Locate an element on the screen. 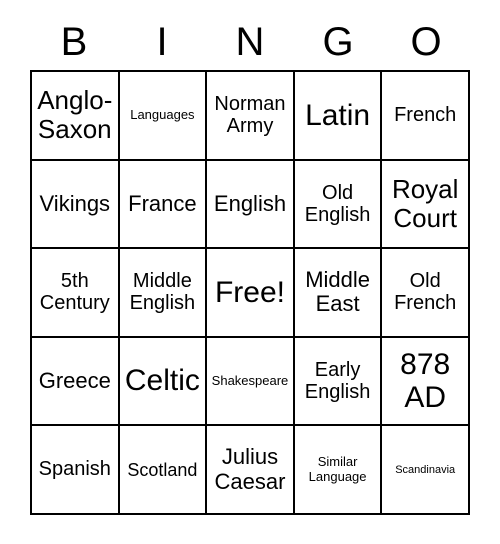  bingo-cell-label: Scotland is located at coordinates (162, 469).